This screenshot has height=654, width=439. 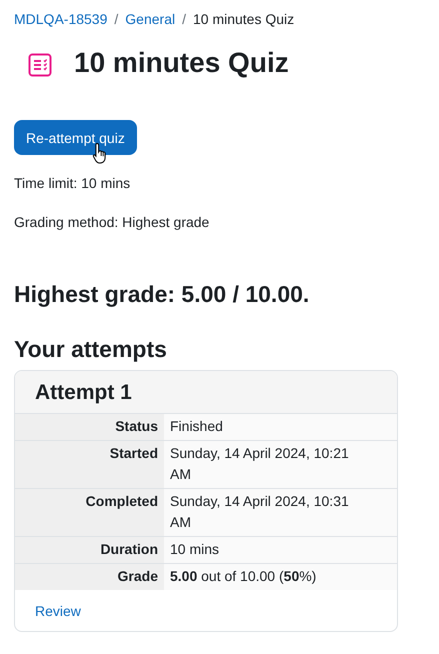 What do you see at coordinates (162, 294) in the screenshot?
I see `highest-grade-heading: Highest grade: 5.00 / 10.00.` at bounding box center [162, 294].